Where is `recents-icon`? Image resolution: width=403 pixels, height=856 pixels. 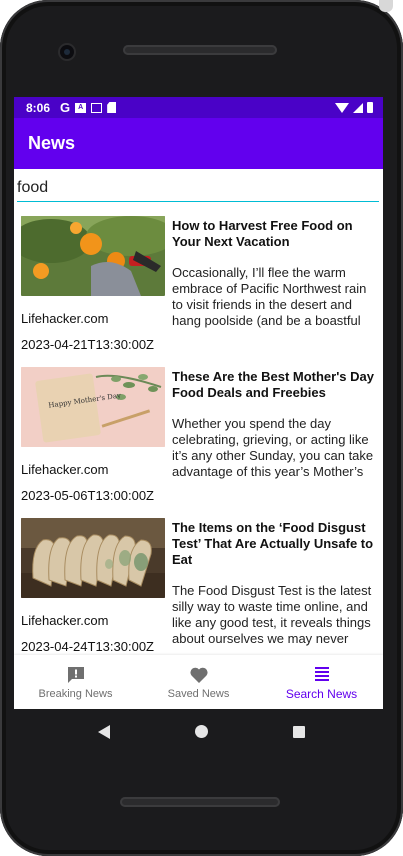 recents-icon is located at coordinates (299, 731).